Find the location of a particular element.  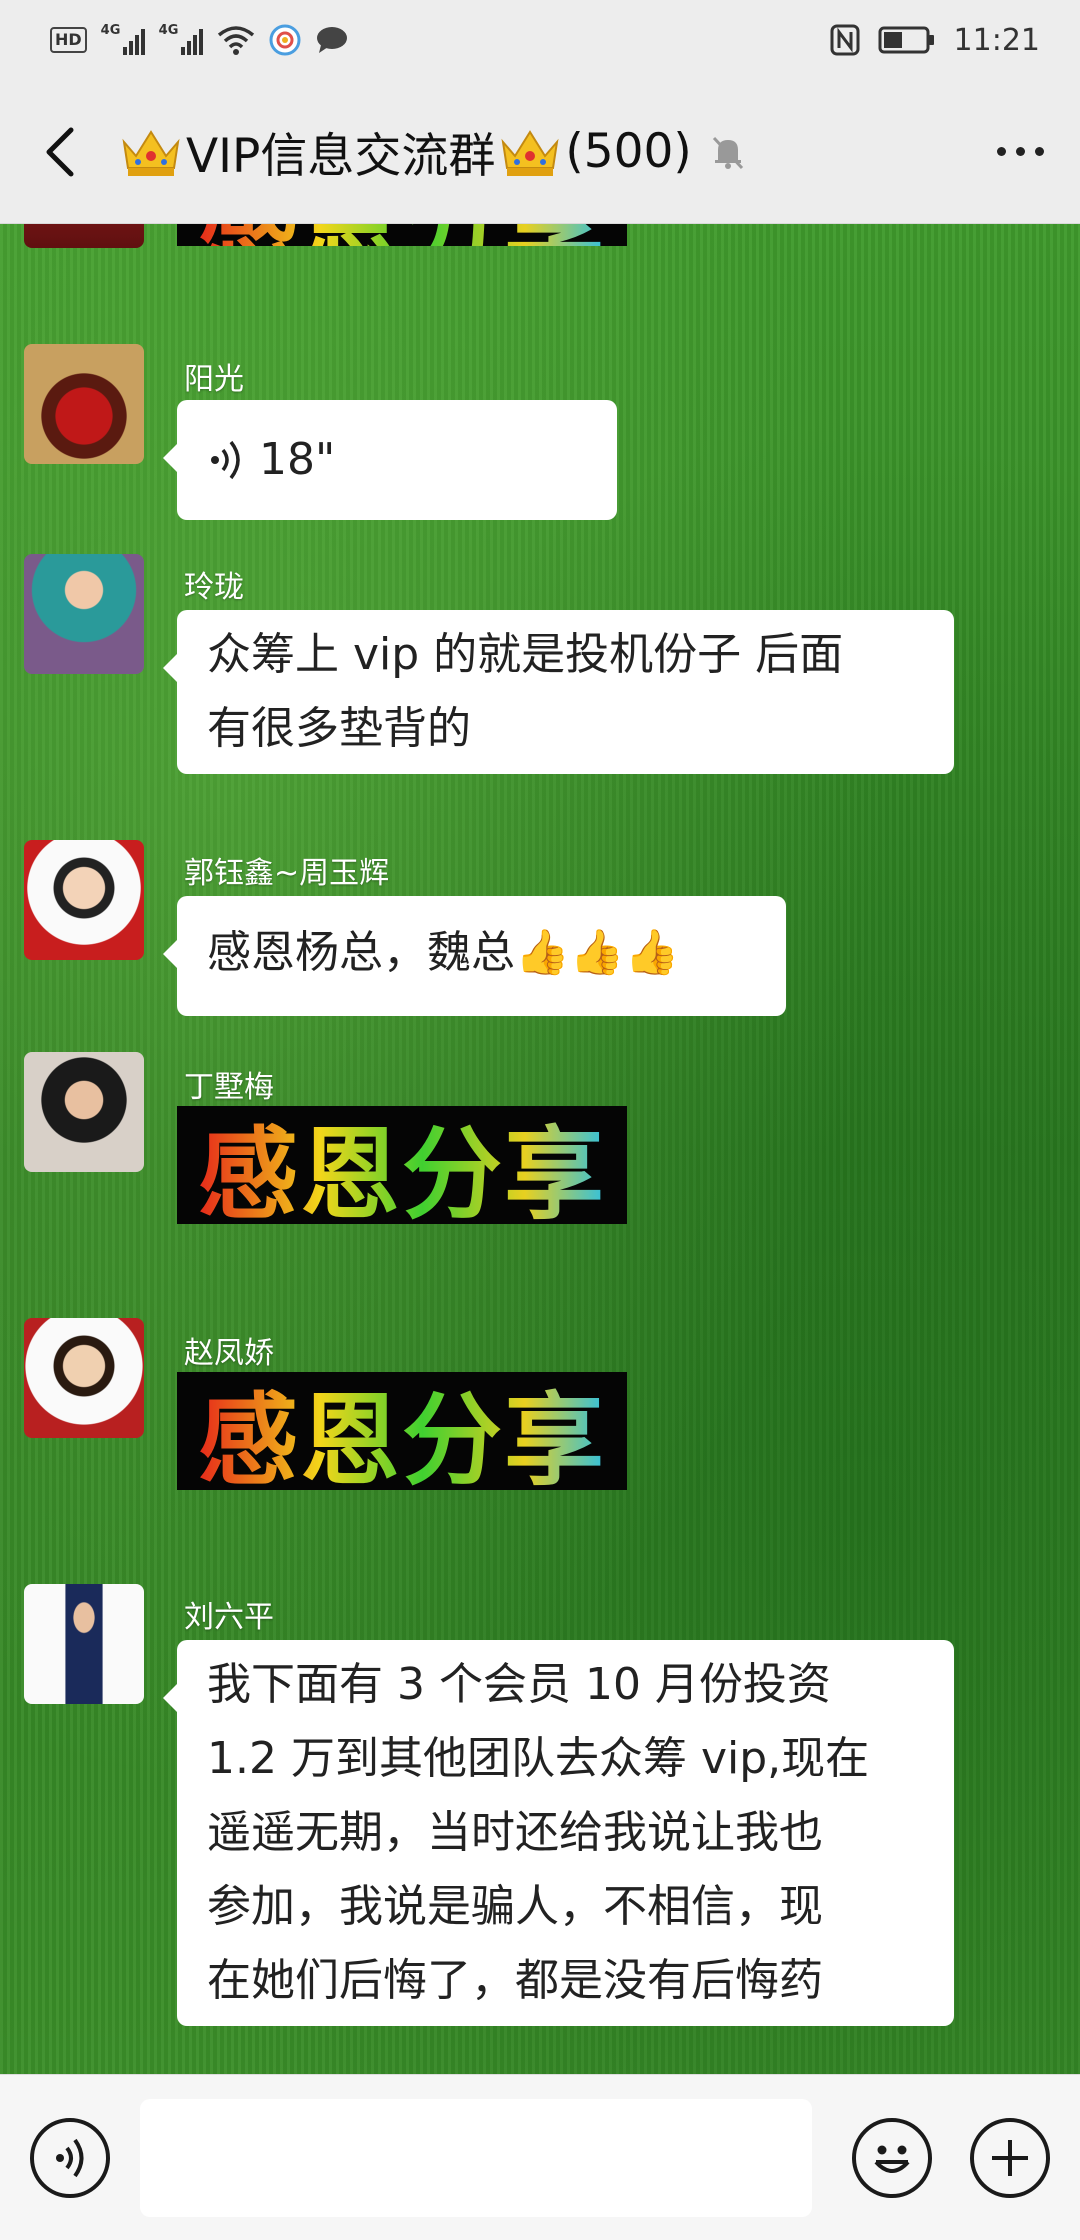

more-actions-button is located at coordinates (1010, 2157).